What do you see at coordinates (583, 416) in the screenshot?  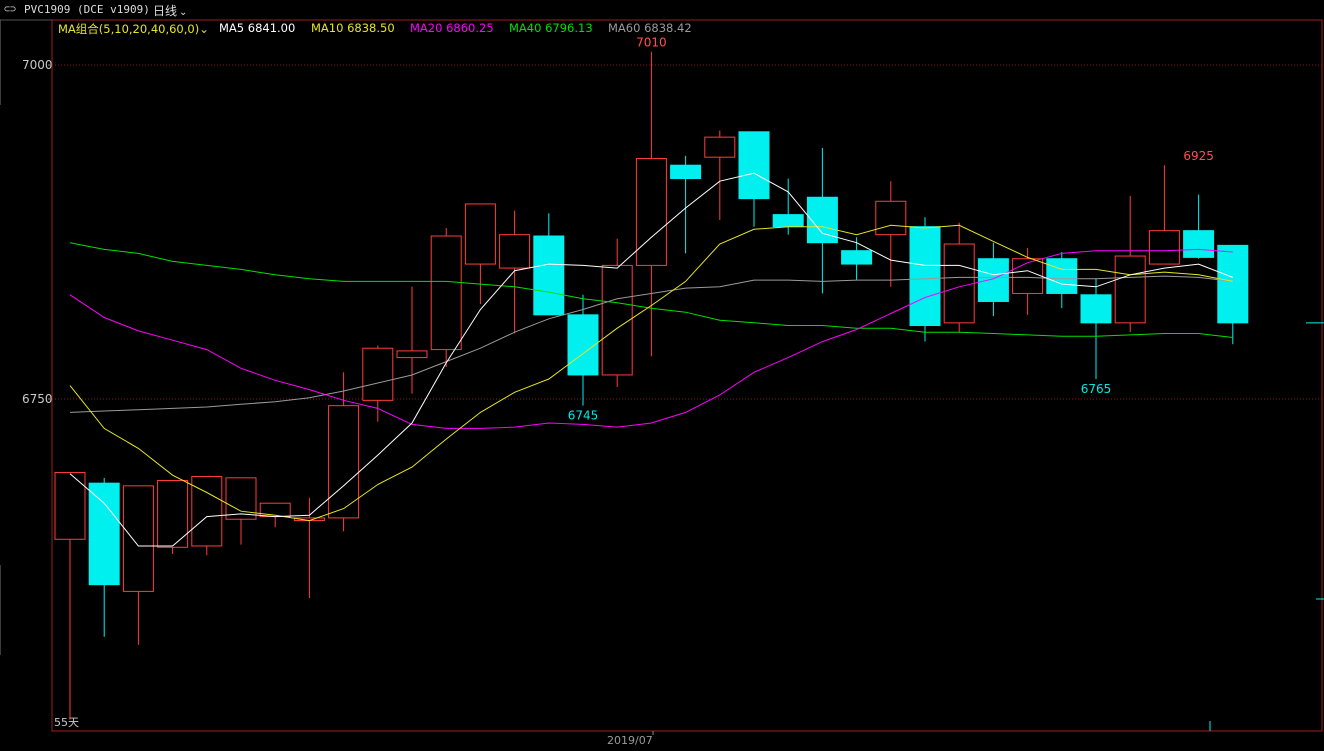 I see `extreme-price-label: 6745` at bounding box center [583, 416].